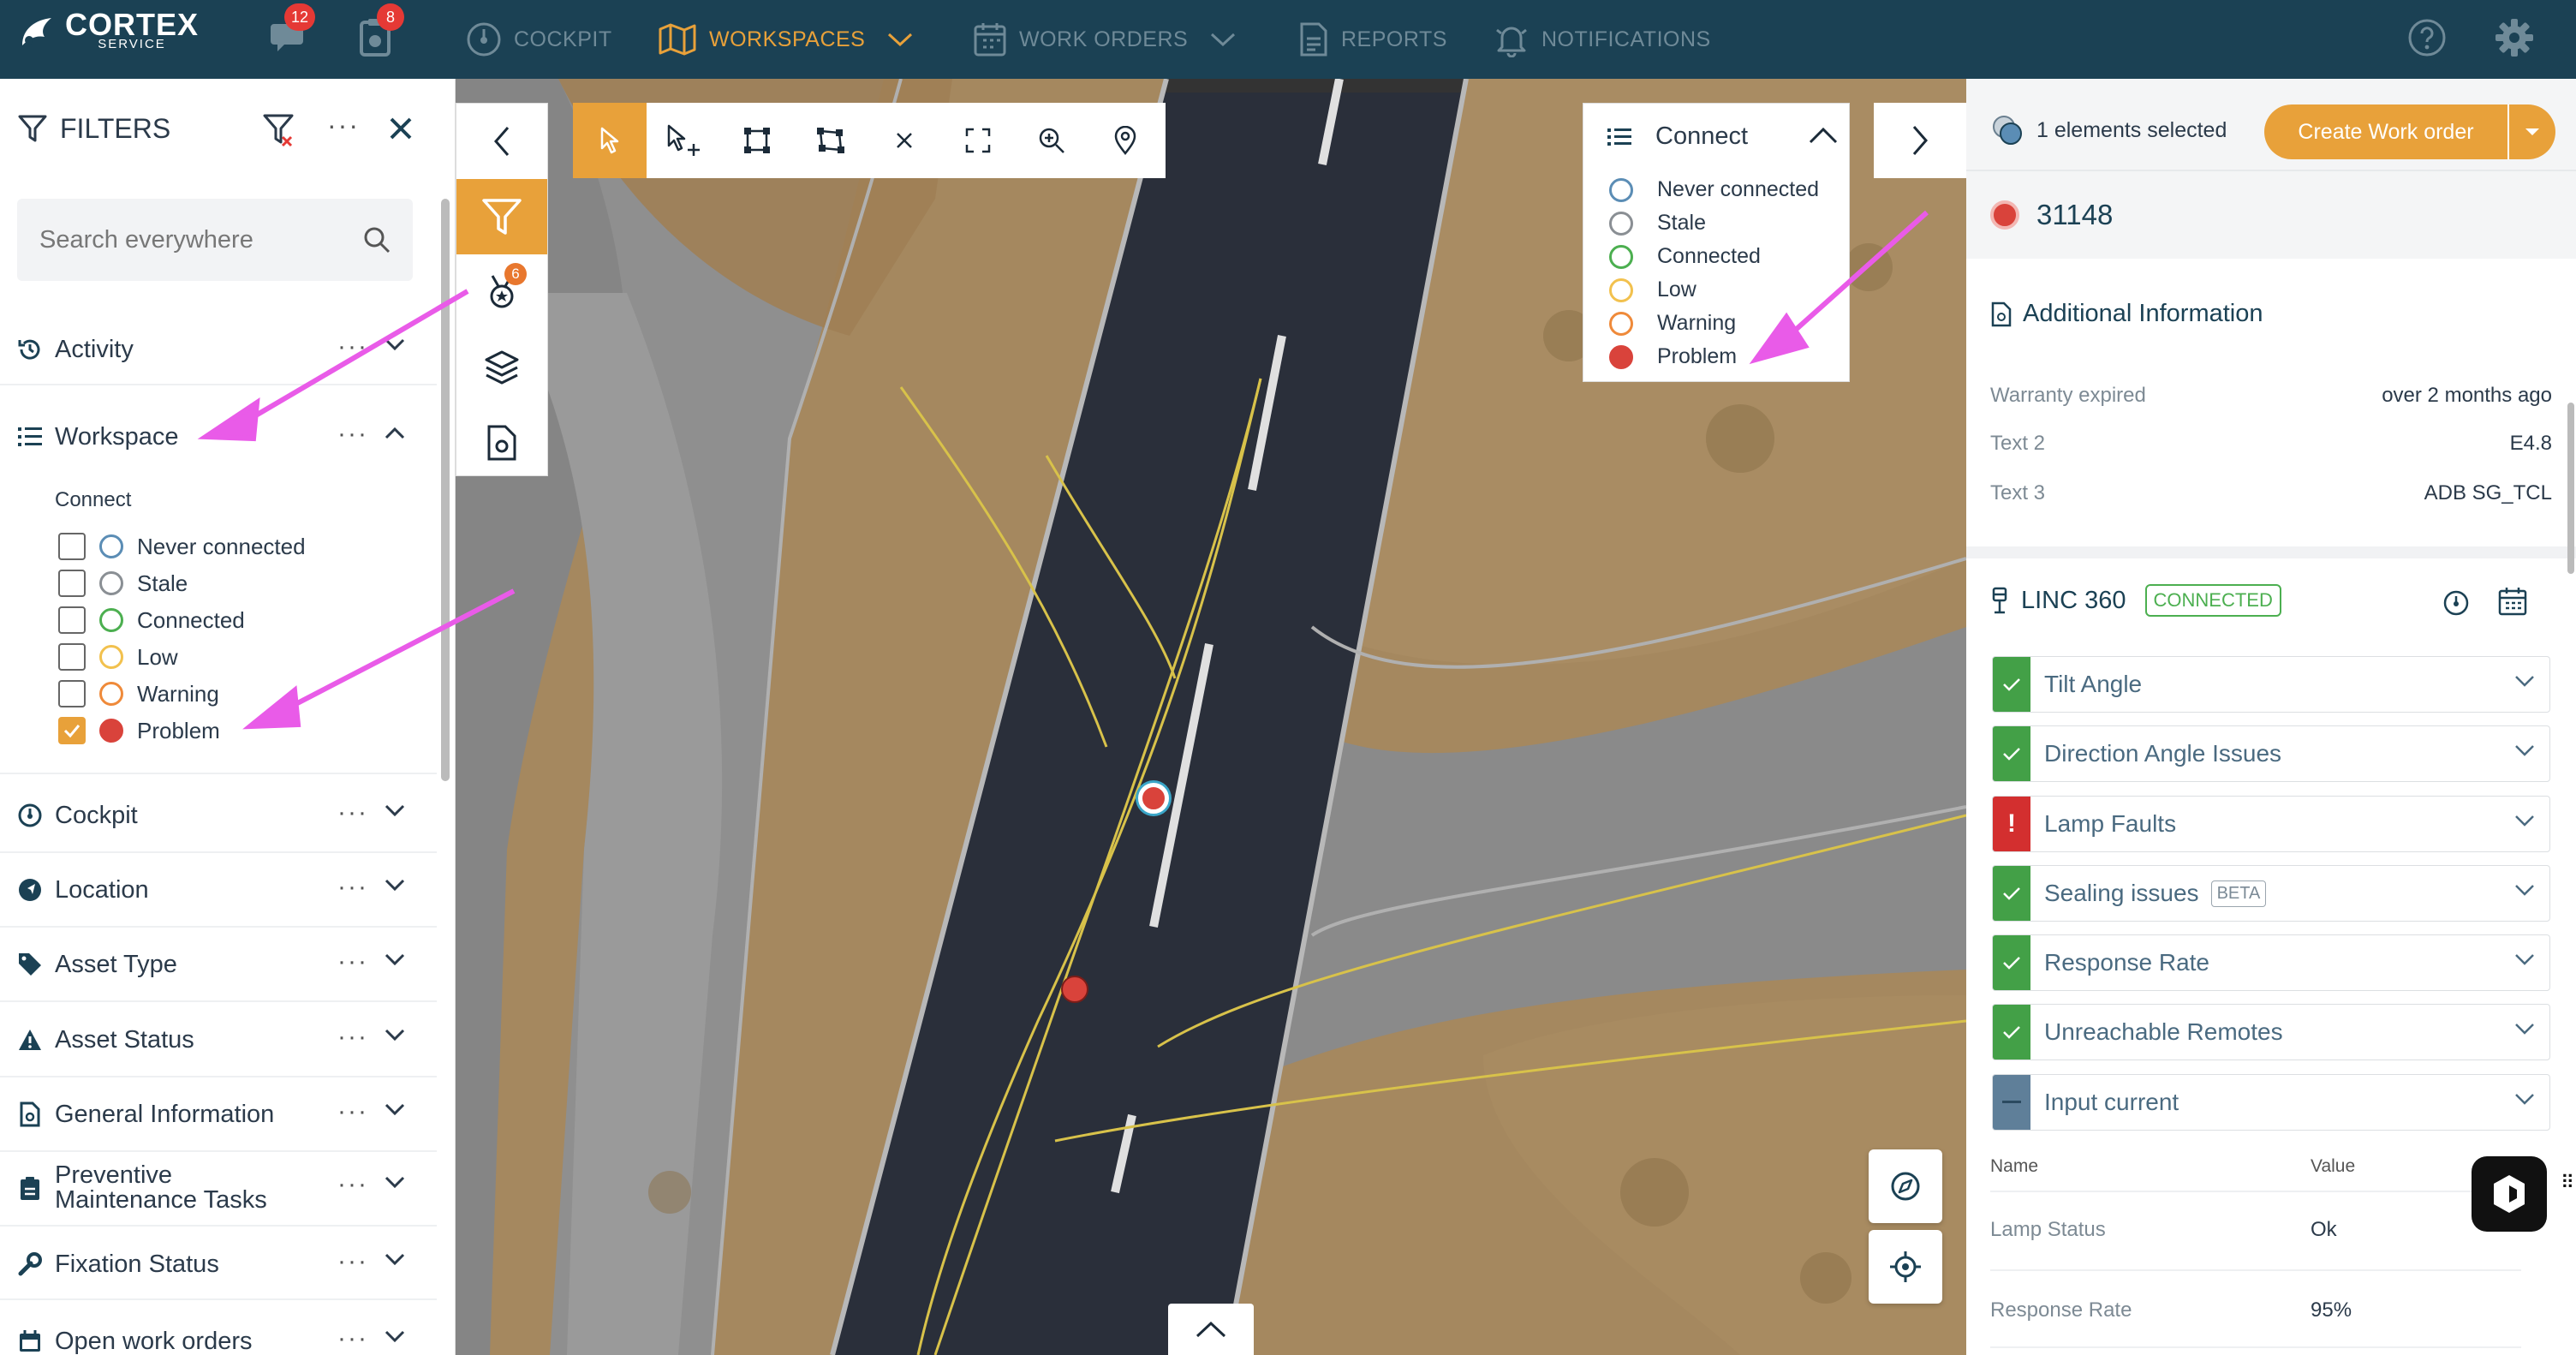  I want to click on check-label: Tilt Angle, so click(2093, 684).